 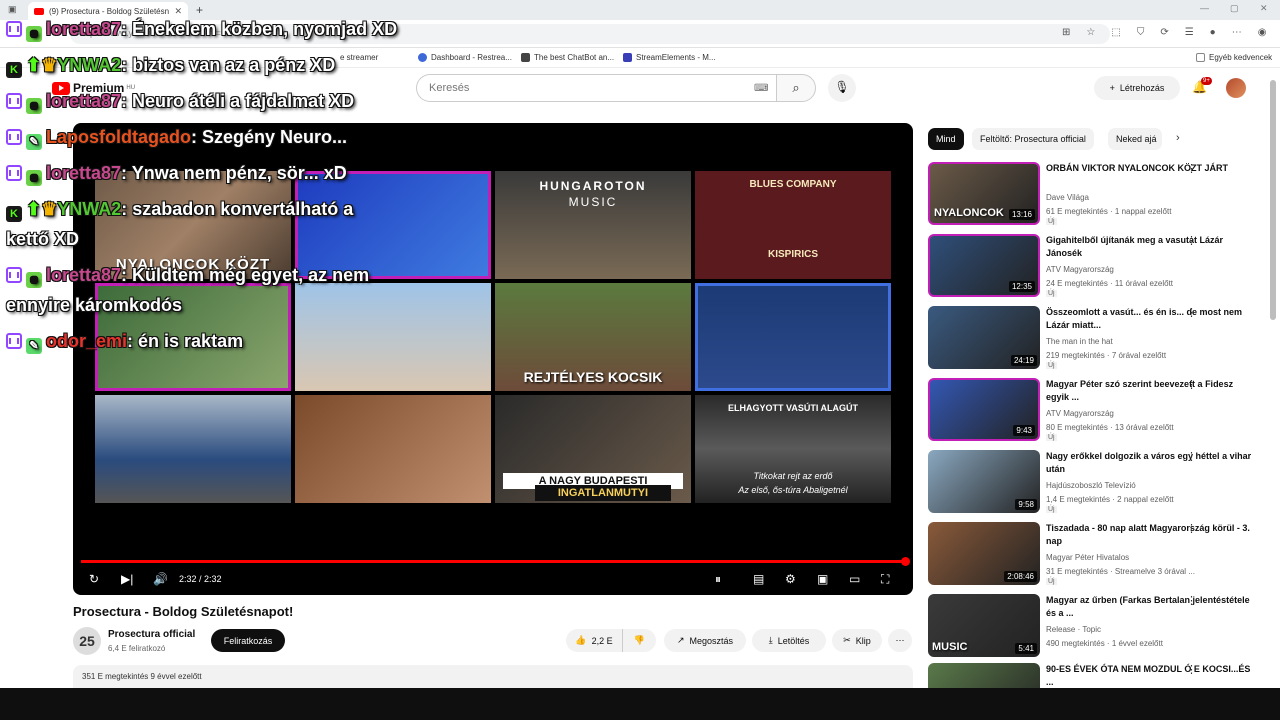 I want to click on copilot-icon: ◉, so click(x=1262, y=32).